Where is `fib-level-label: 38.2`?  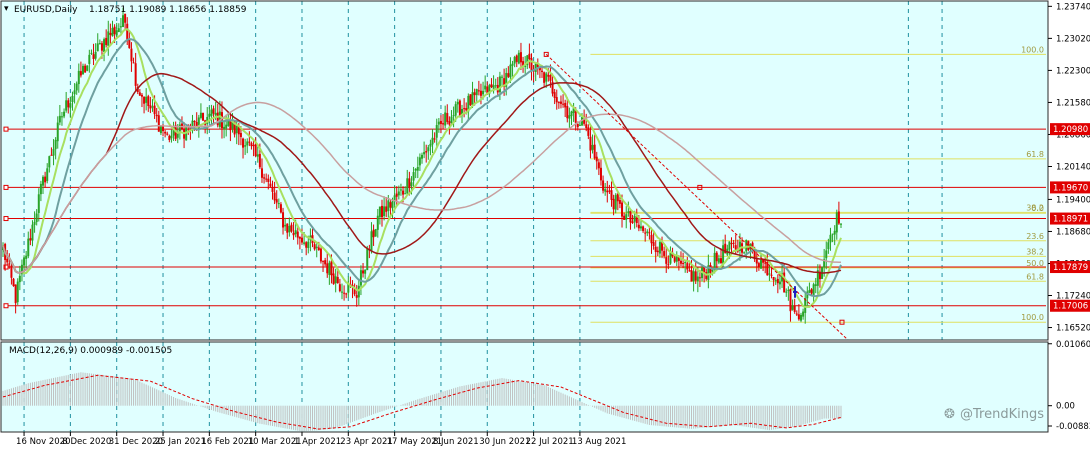
fib-level-label: 38.2 is located at coordinates (1035, 251).